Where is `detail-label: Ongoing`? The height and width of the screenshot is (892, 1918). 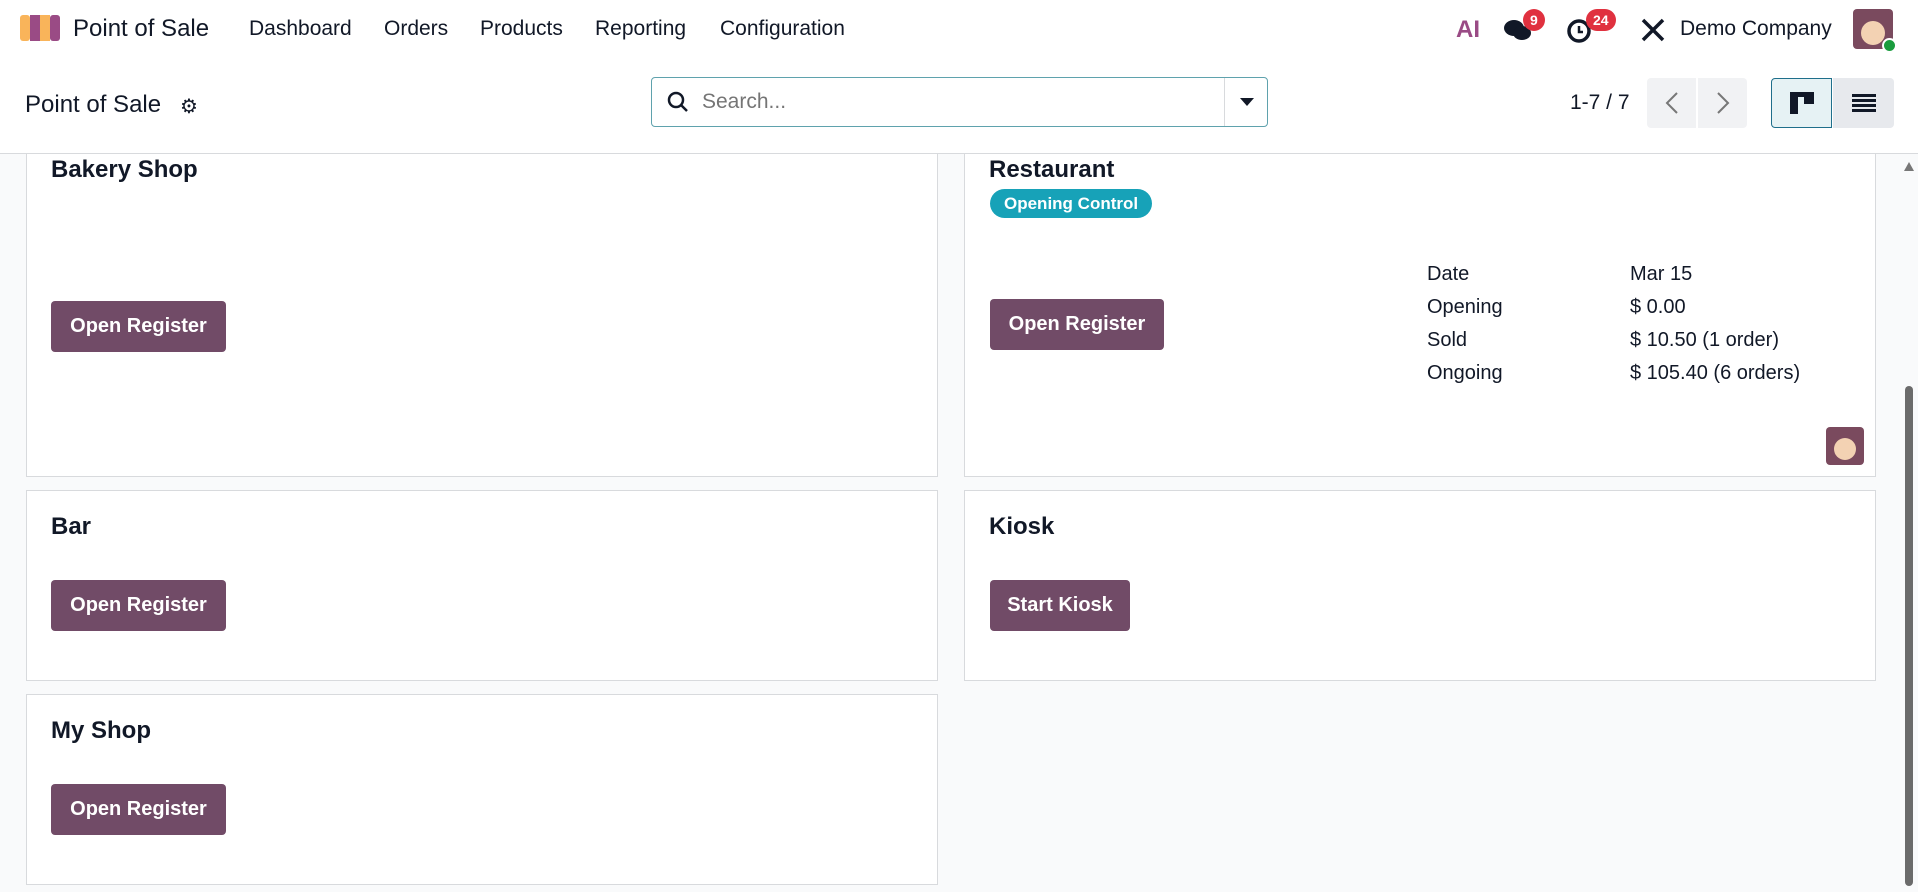 detail-label: Ongoing is located at coordinates (1465, 373).